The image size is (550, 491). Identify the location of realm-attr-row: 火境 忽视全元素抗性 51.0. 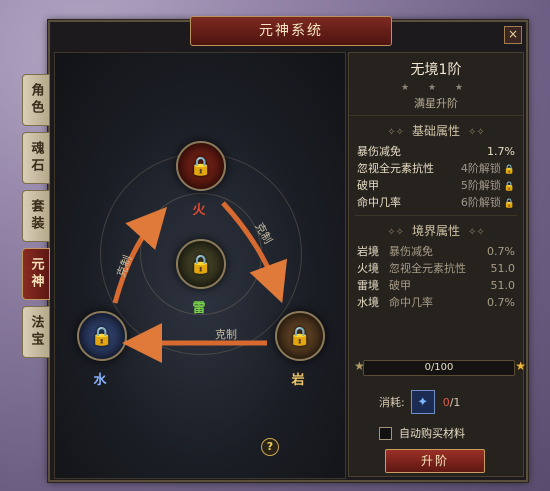
(436, 268).